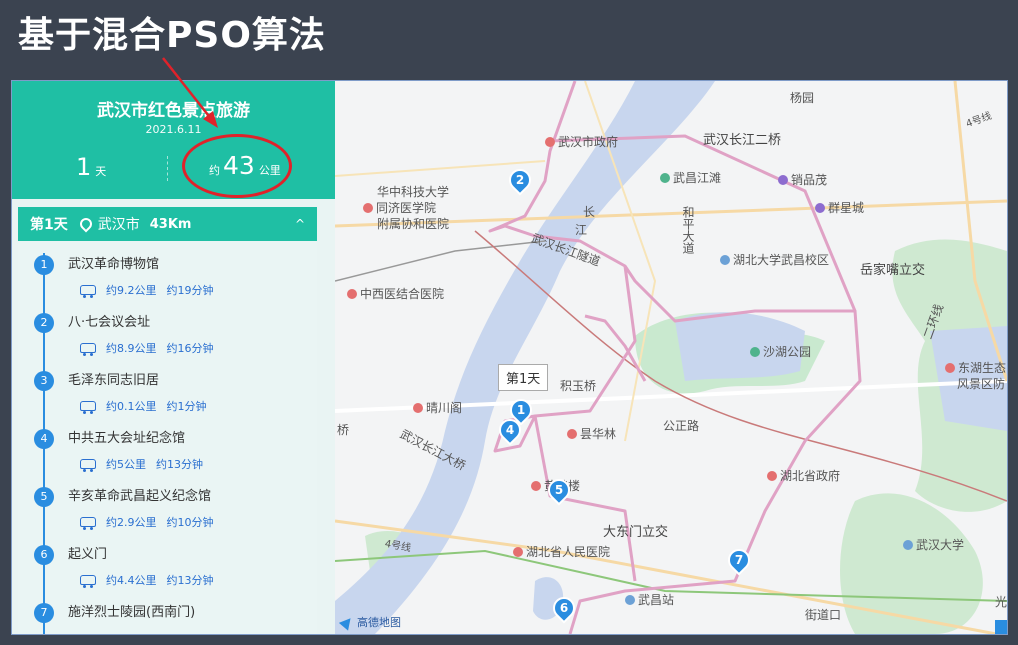  Describe the element at coordinates (44, 613) in the screenshot. I see `stop-number: 7` at that location.